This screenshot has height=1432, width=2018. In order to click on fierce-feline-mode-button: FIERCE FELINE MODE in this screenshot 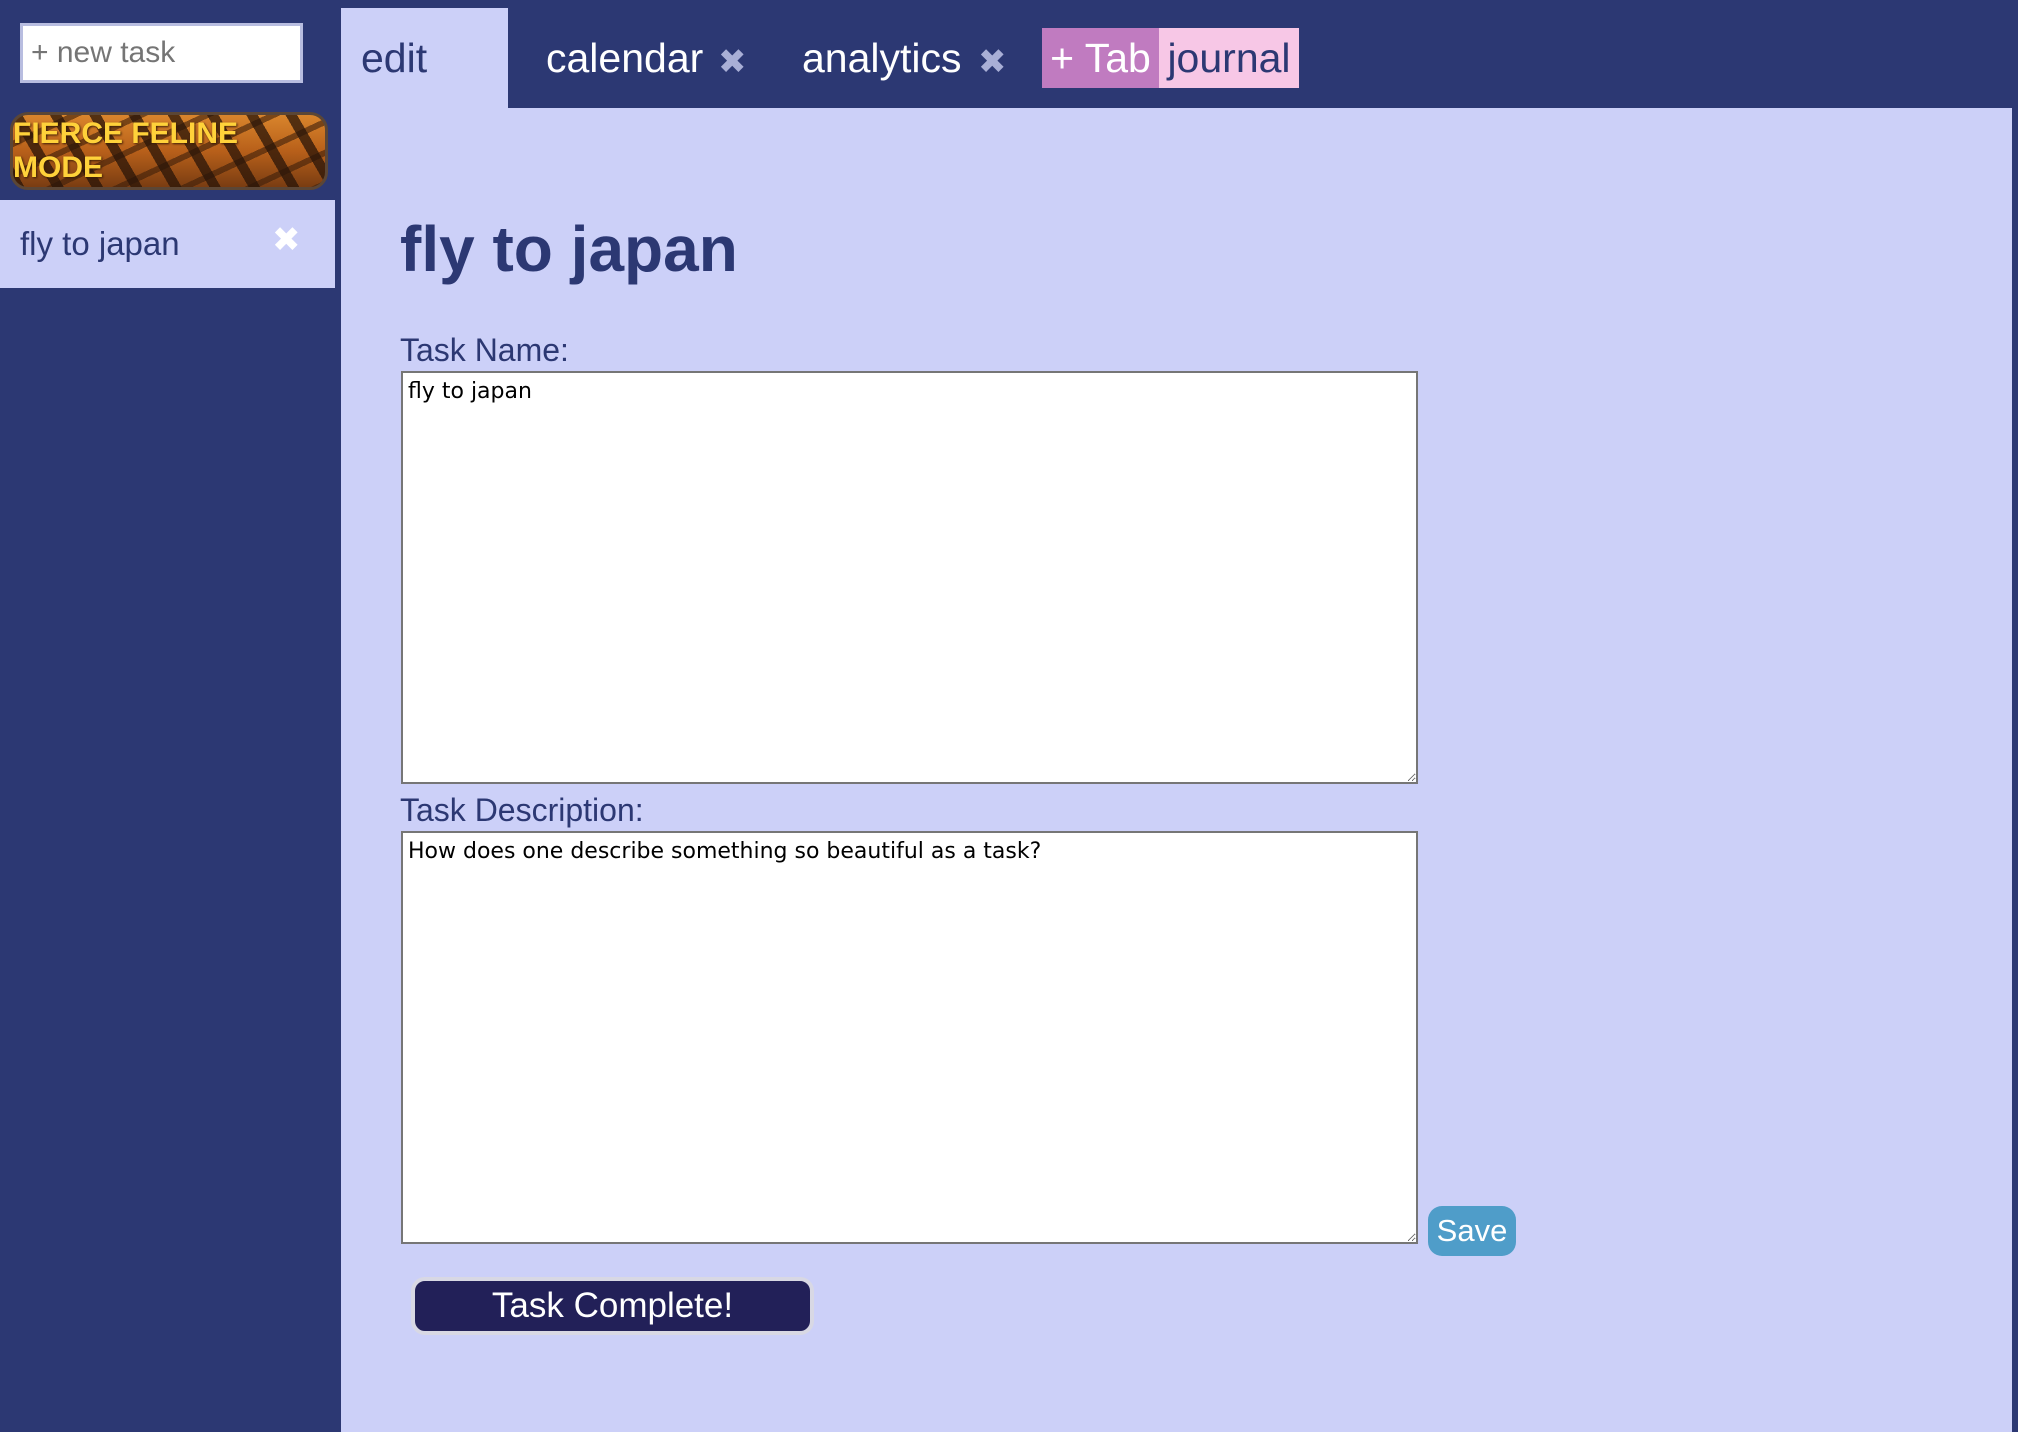, I will do `click(169, 151)`.